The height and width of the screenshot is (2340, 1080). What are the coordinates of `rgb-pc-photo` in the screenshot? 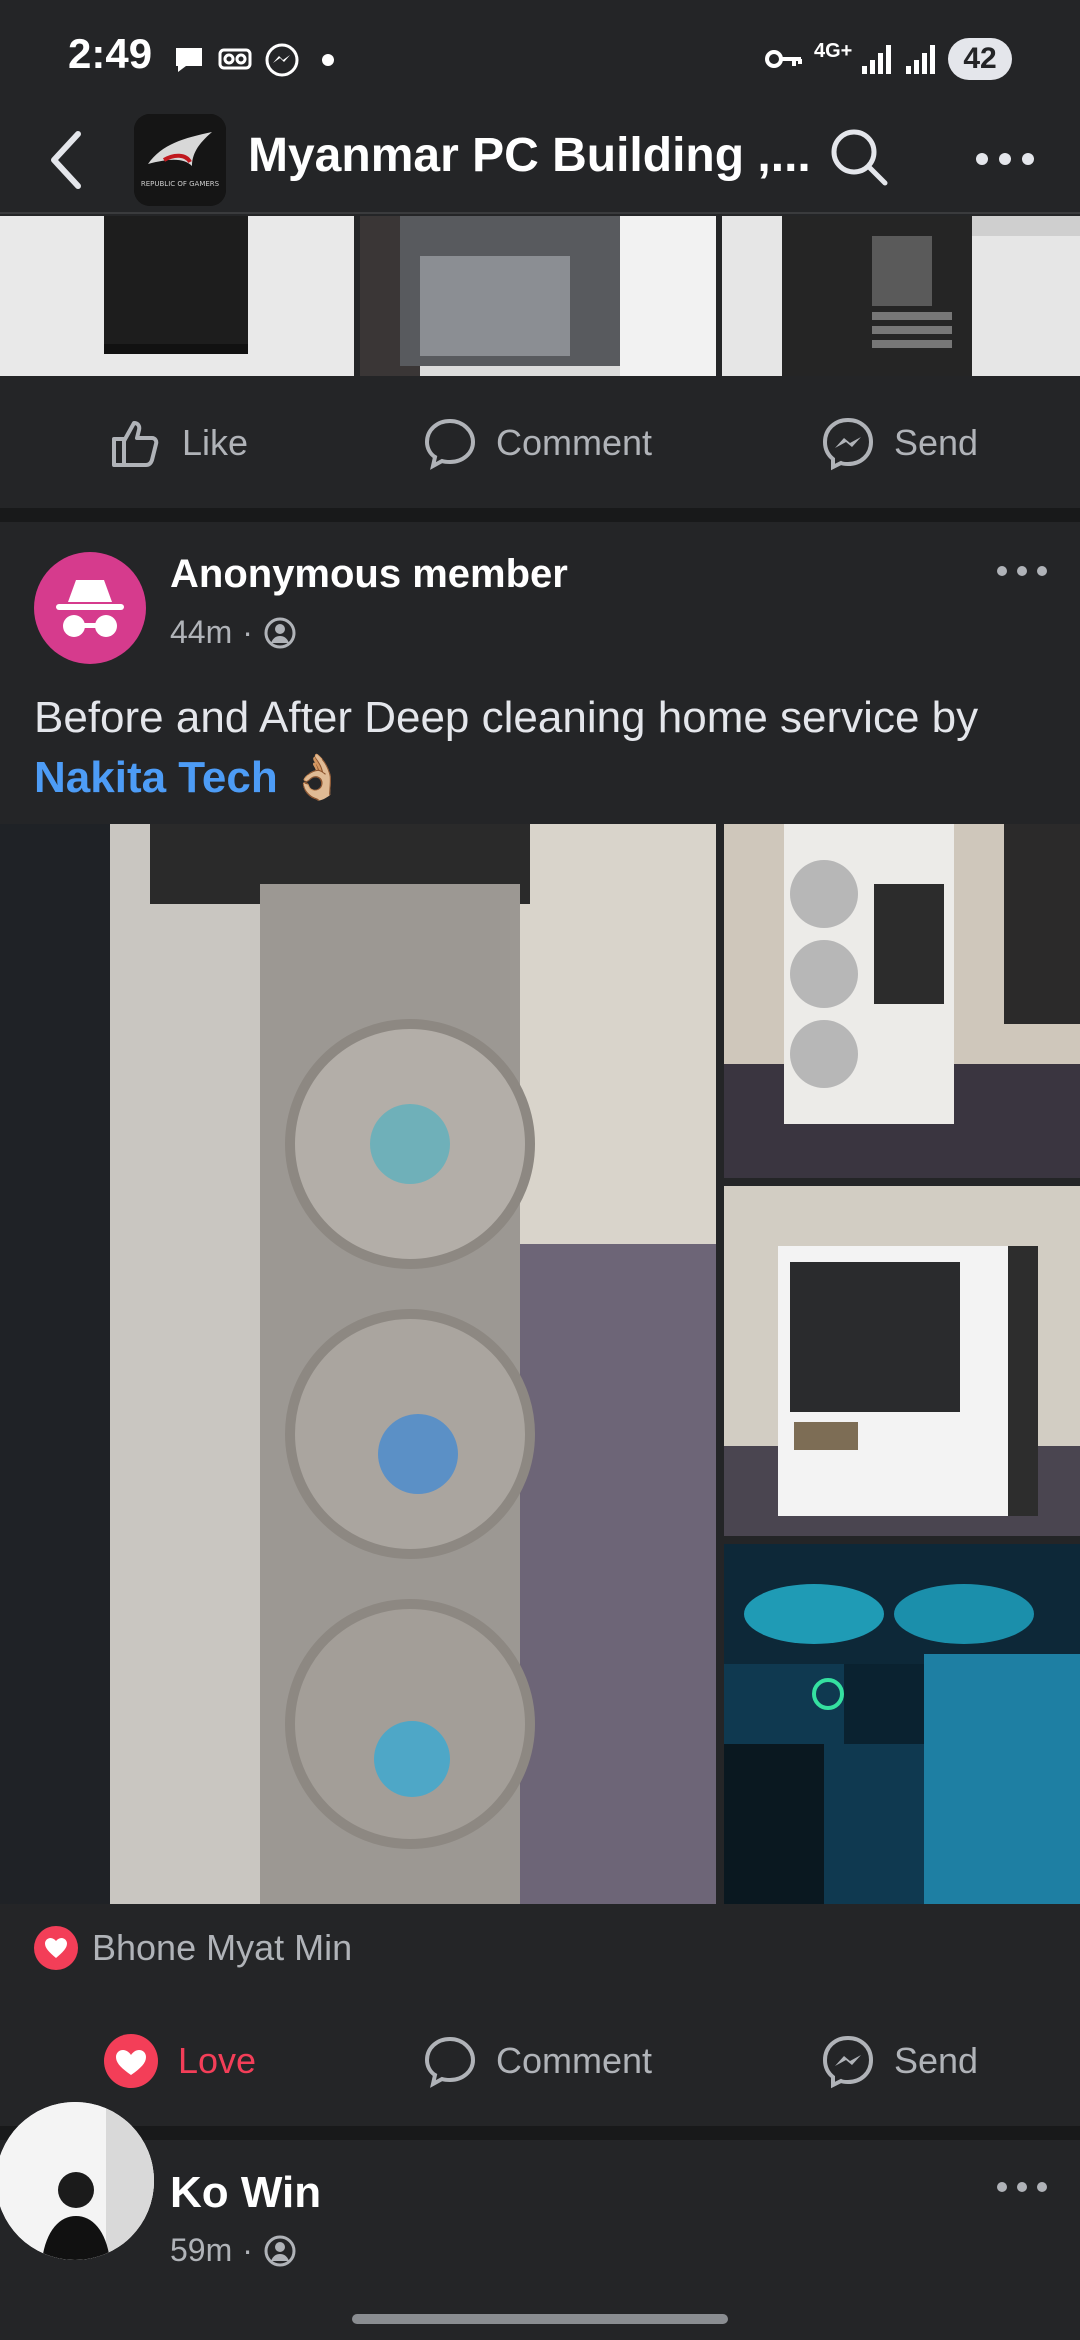 It's located at (902, 1724).